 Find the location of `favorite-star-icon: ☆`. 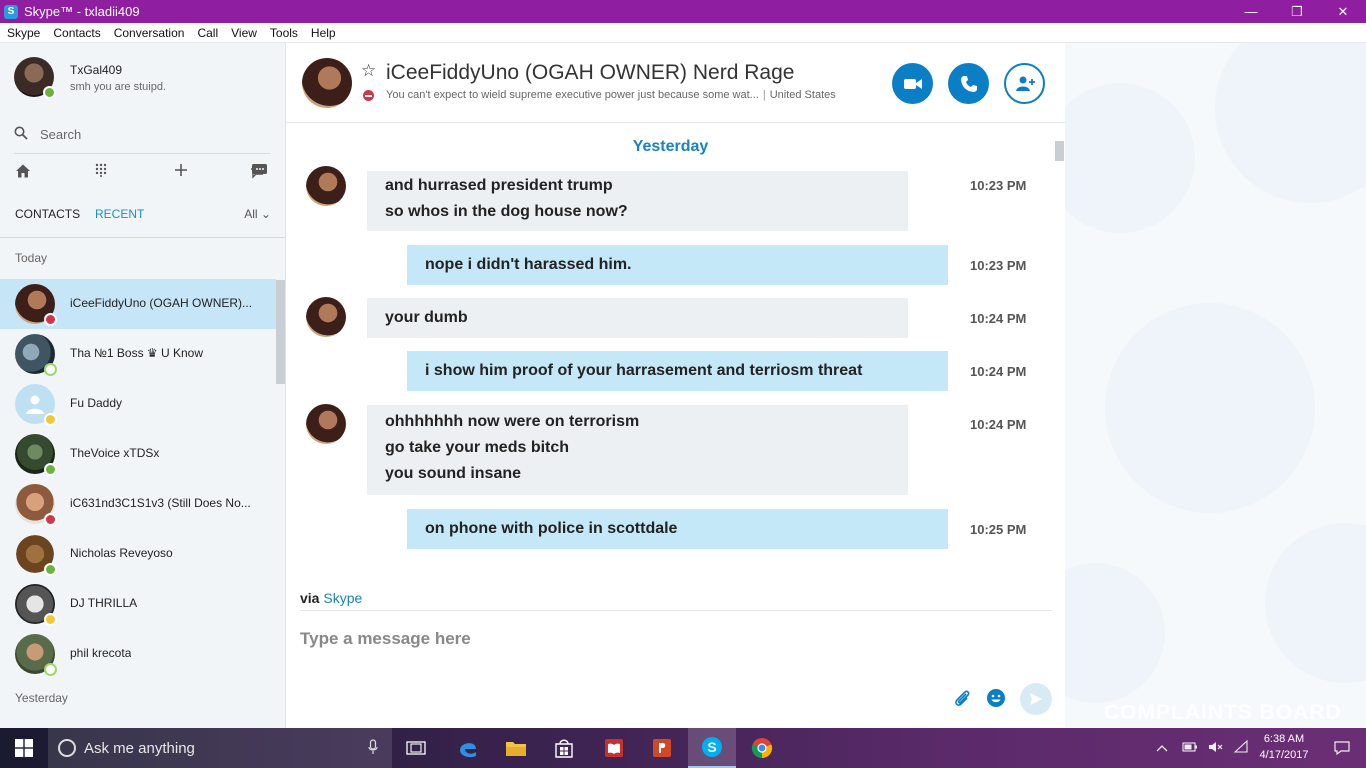

favorite-star-icon: ☆ is located at coordinates (368, 71).